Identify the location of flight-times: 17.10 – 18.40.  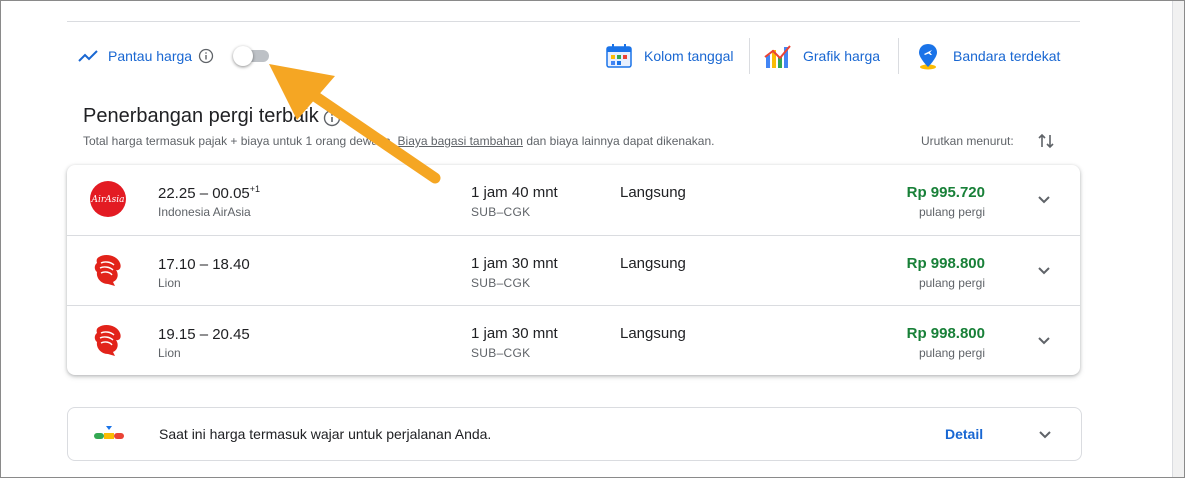
(204, 264).